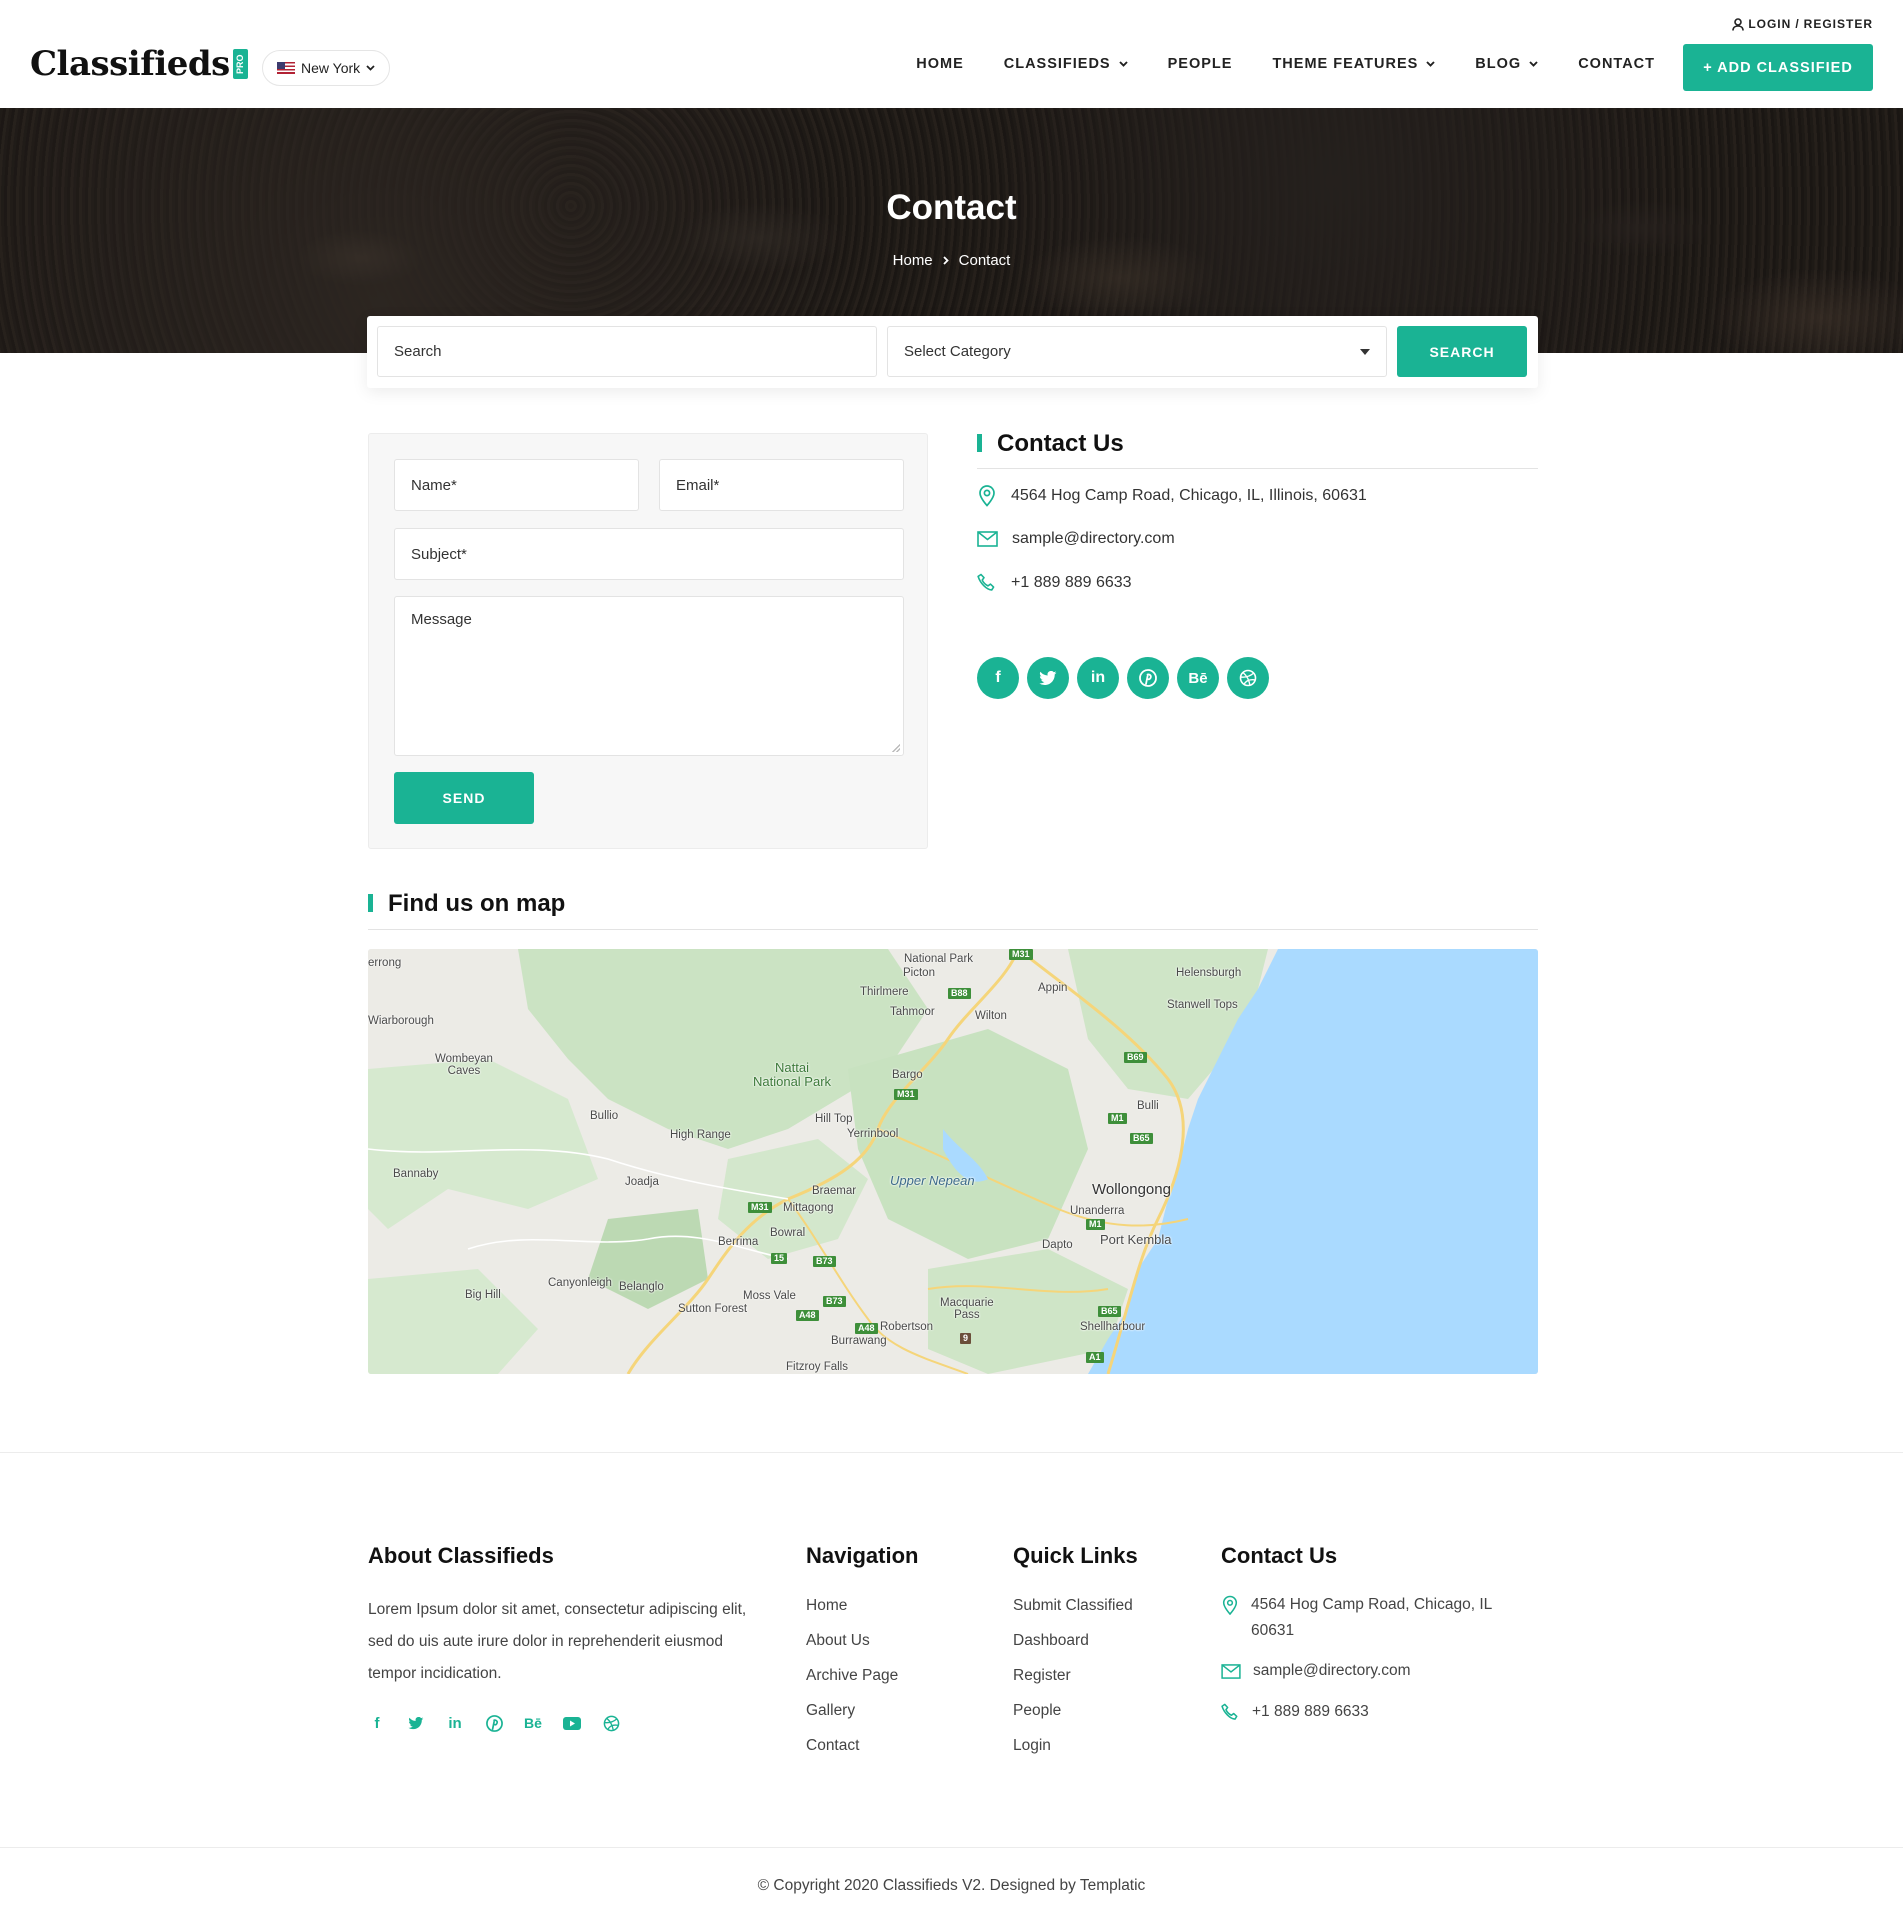 The width and height of the screenshot is (1903, 1928). Describe the element at coordinates (859, 1341) in the screenshot. I see `map-label-burrawang: Burrawang` at that location.